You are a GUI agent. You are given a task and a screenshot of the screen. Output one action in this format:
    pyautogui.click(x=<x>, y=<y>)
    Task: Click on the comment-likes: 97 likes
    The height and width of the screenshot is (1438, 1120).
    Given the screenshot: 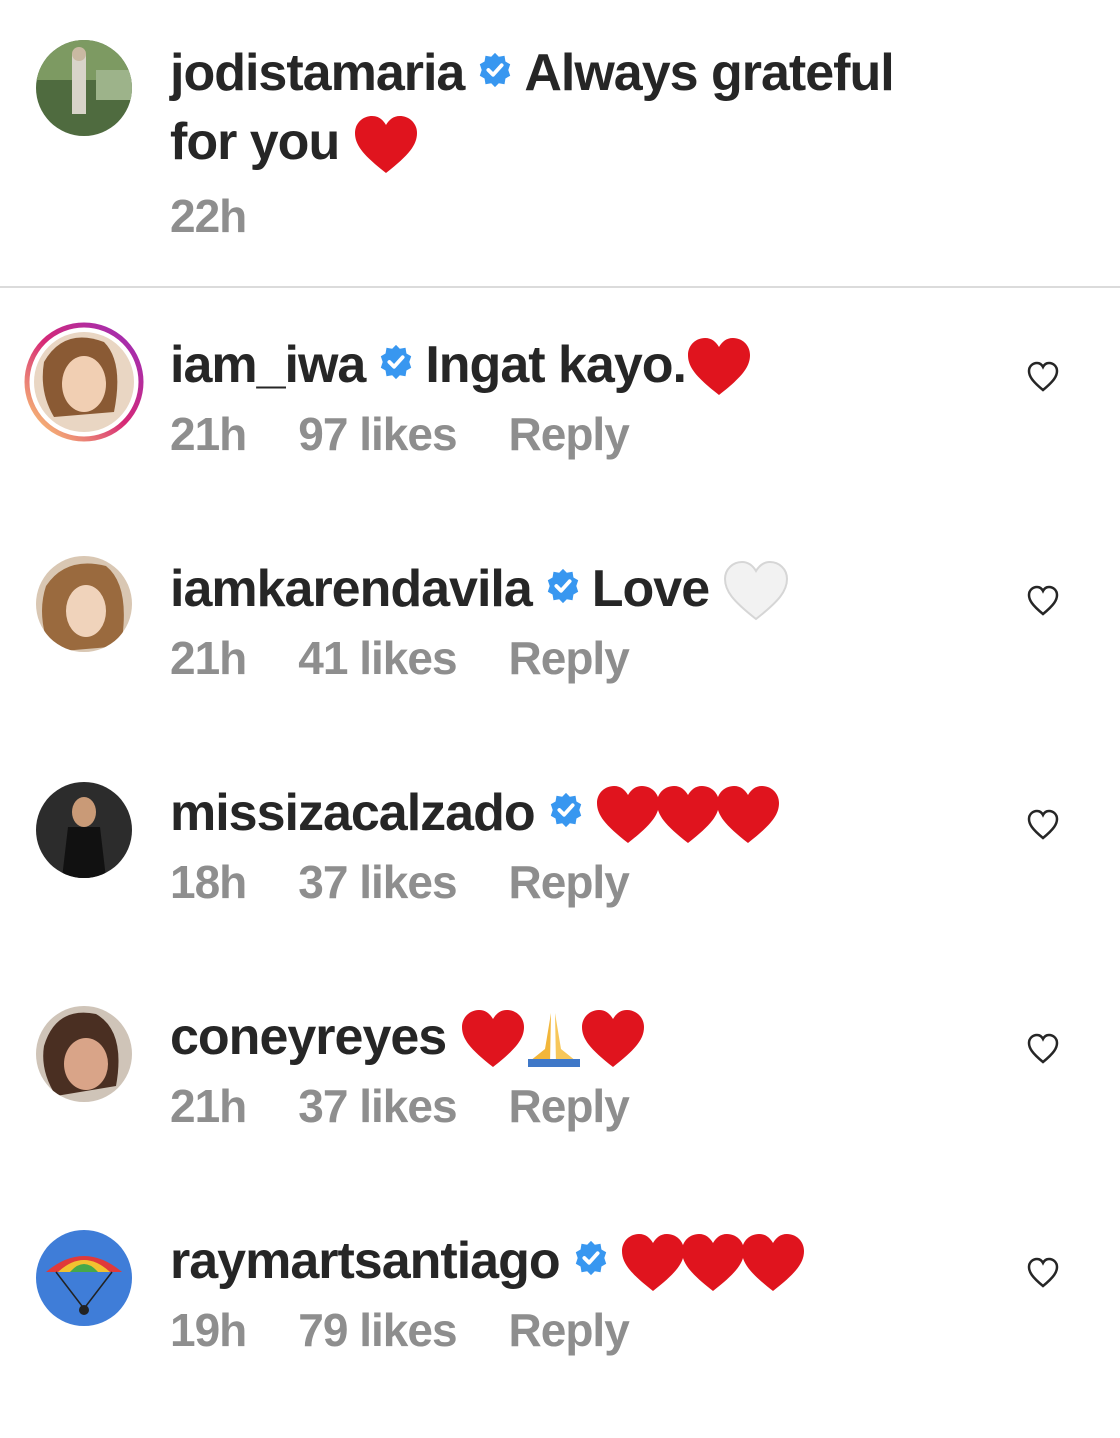 What is the action you would take?
    pyautogui.click(x=377, y=434)
    